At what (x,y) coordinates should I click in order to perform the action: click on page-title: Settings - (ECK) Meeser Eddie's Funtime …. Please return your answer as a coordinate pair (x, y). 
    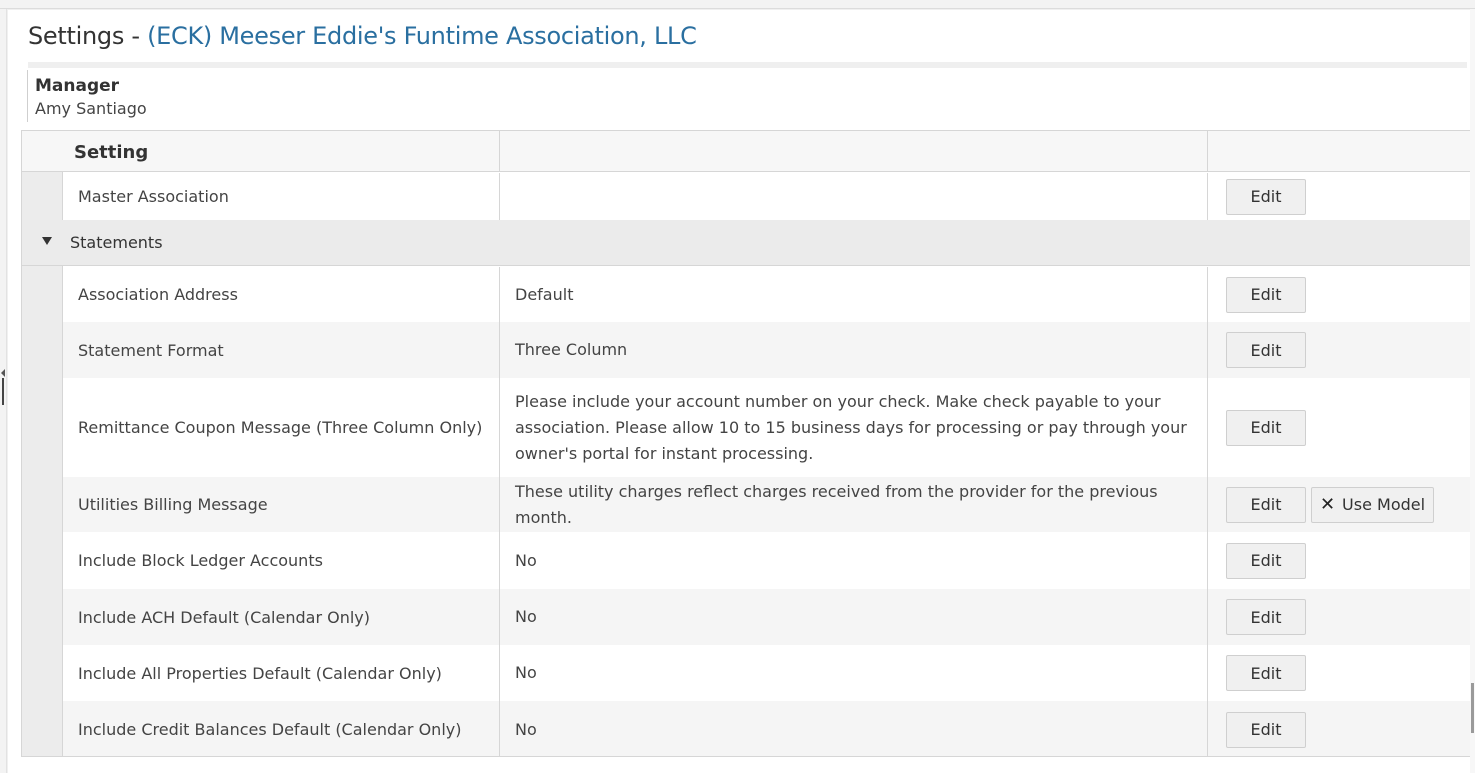
    Looking at the image, I should click on (362, 36).